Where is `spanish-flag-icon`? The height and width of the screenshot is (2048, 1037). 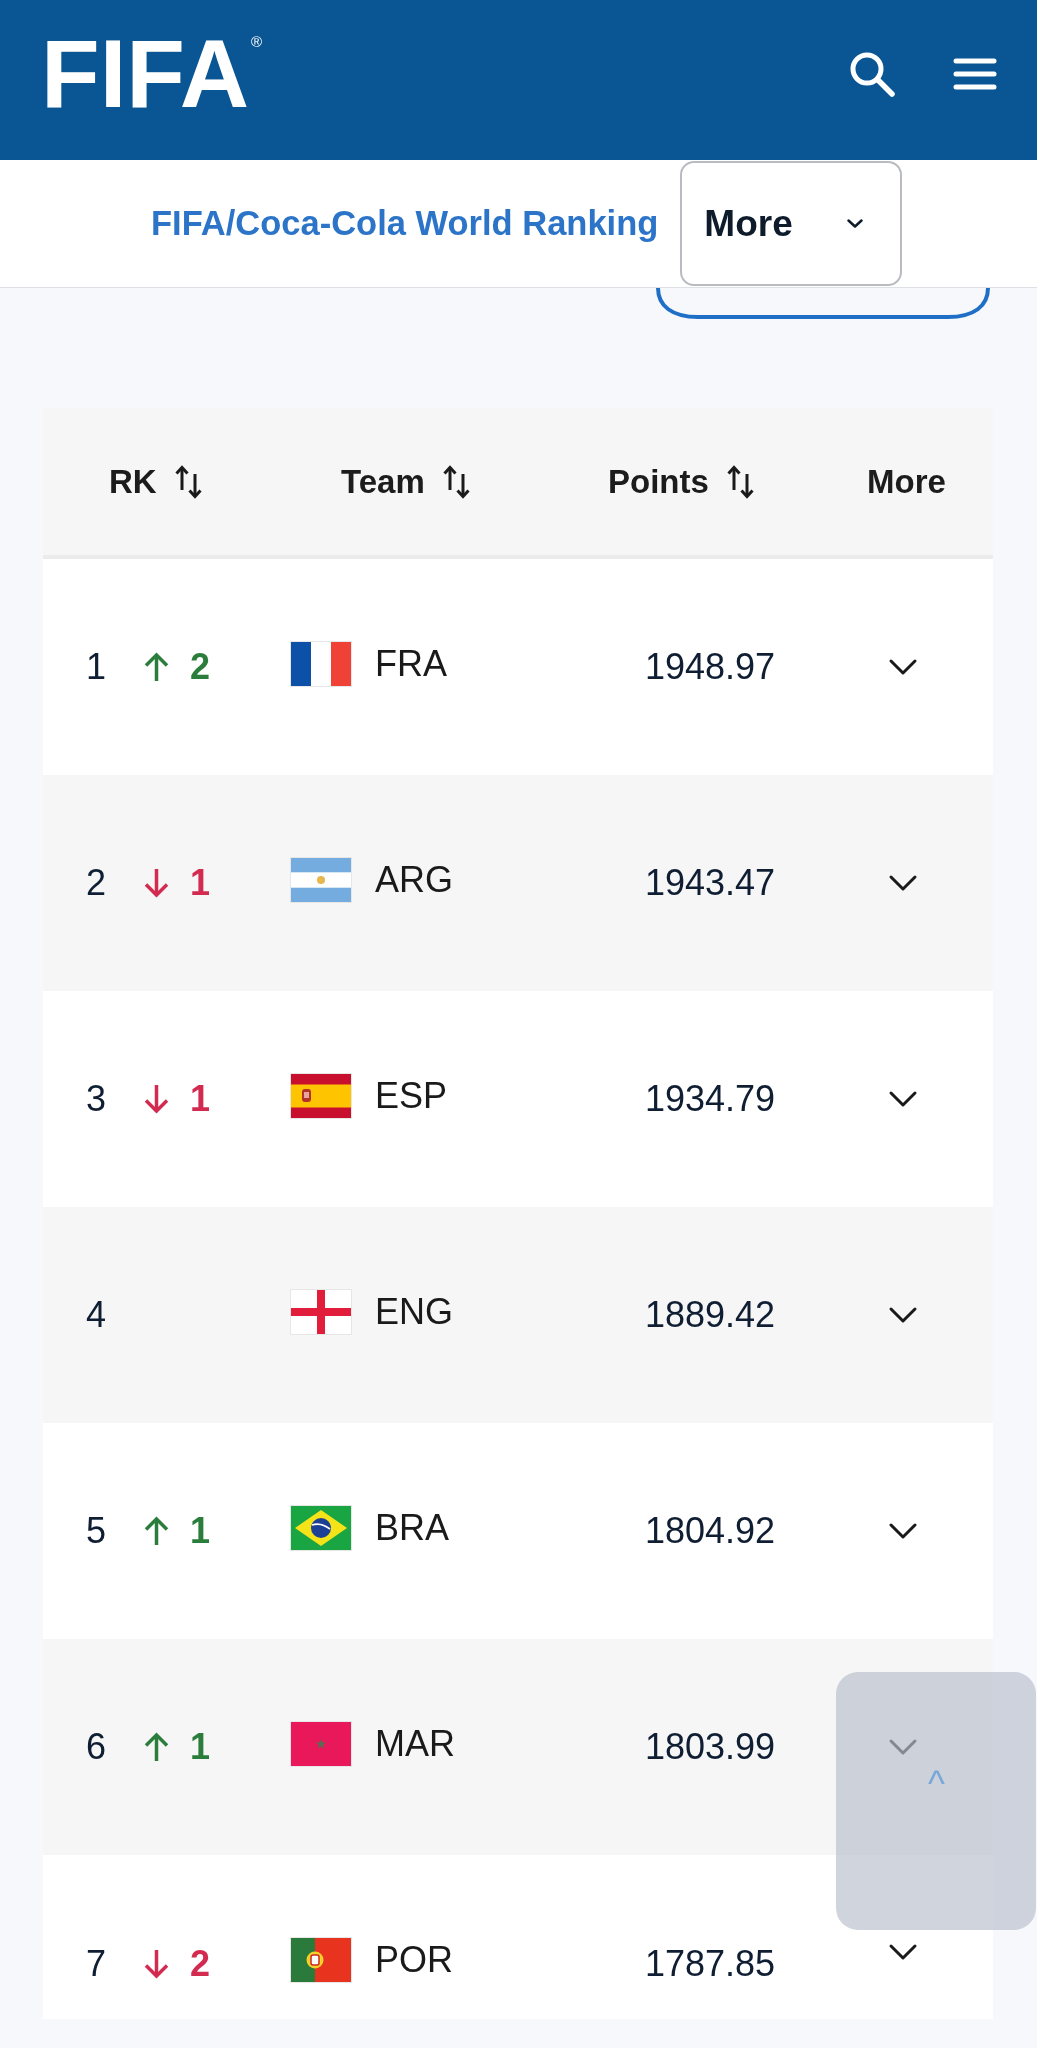
spanish-flag-icon is located at coordinates (321, 1096).